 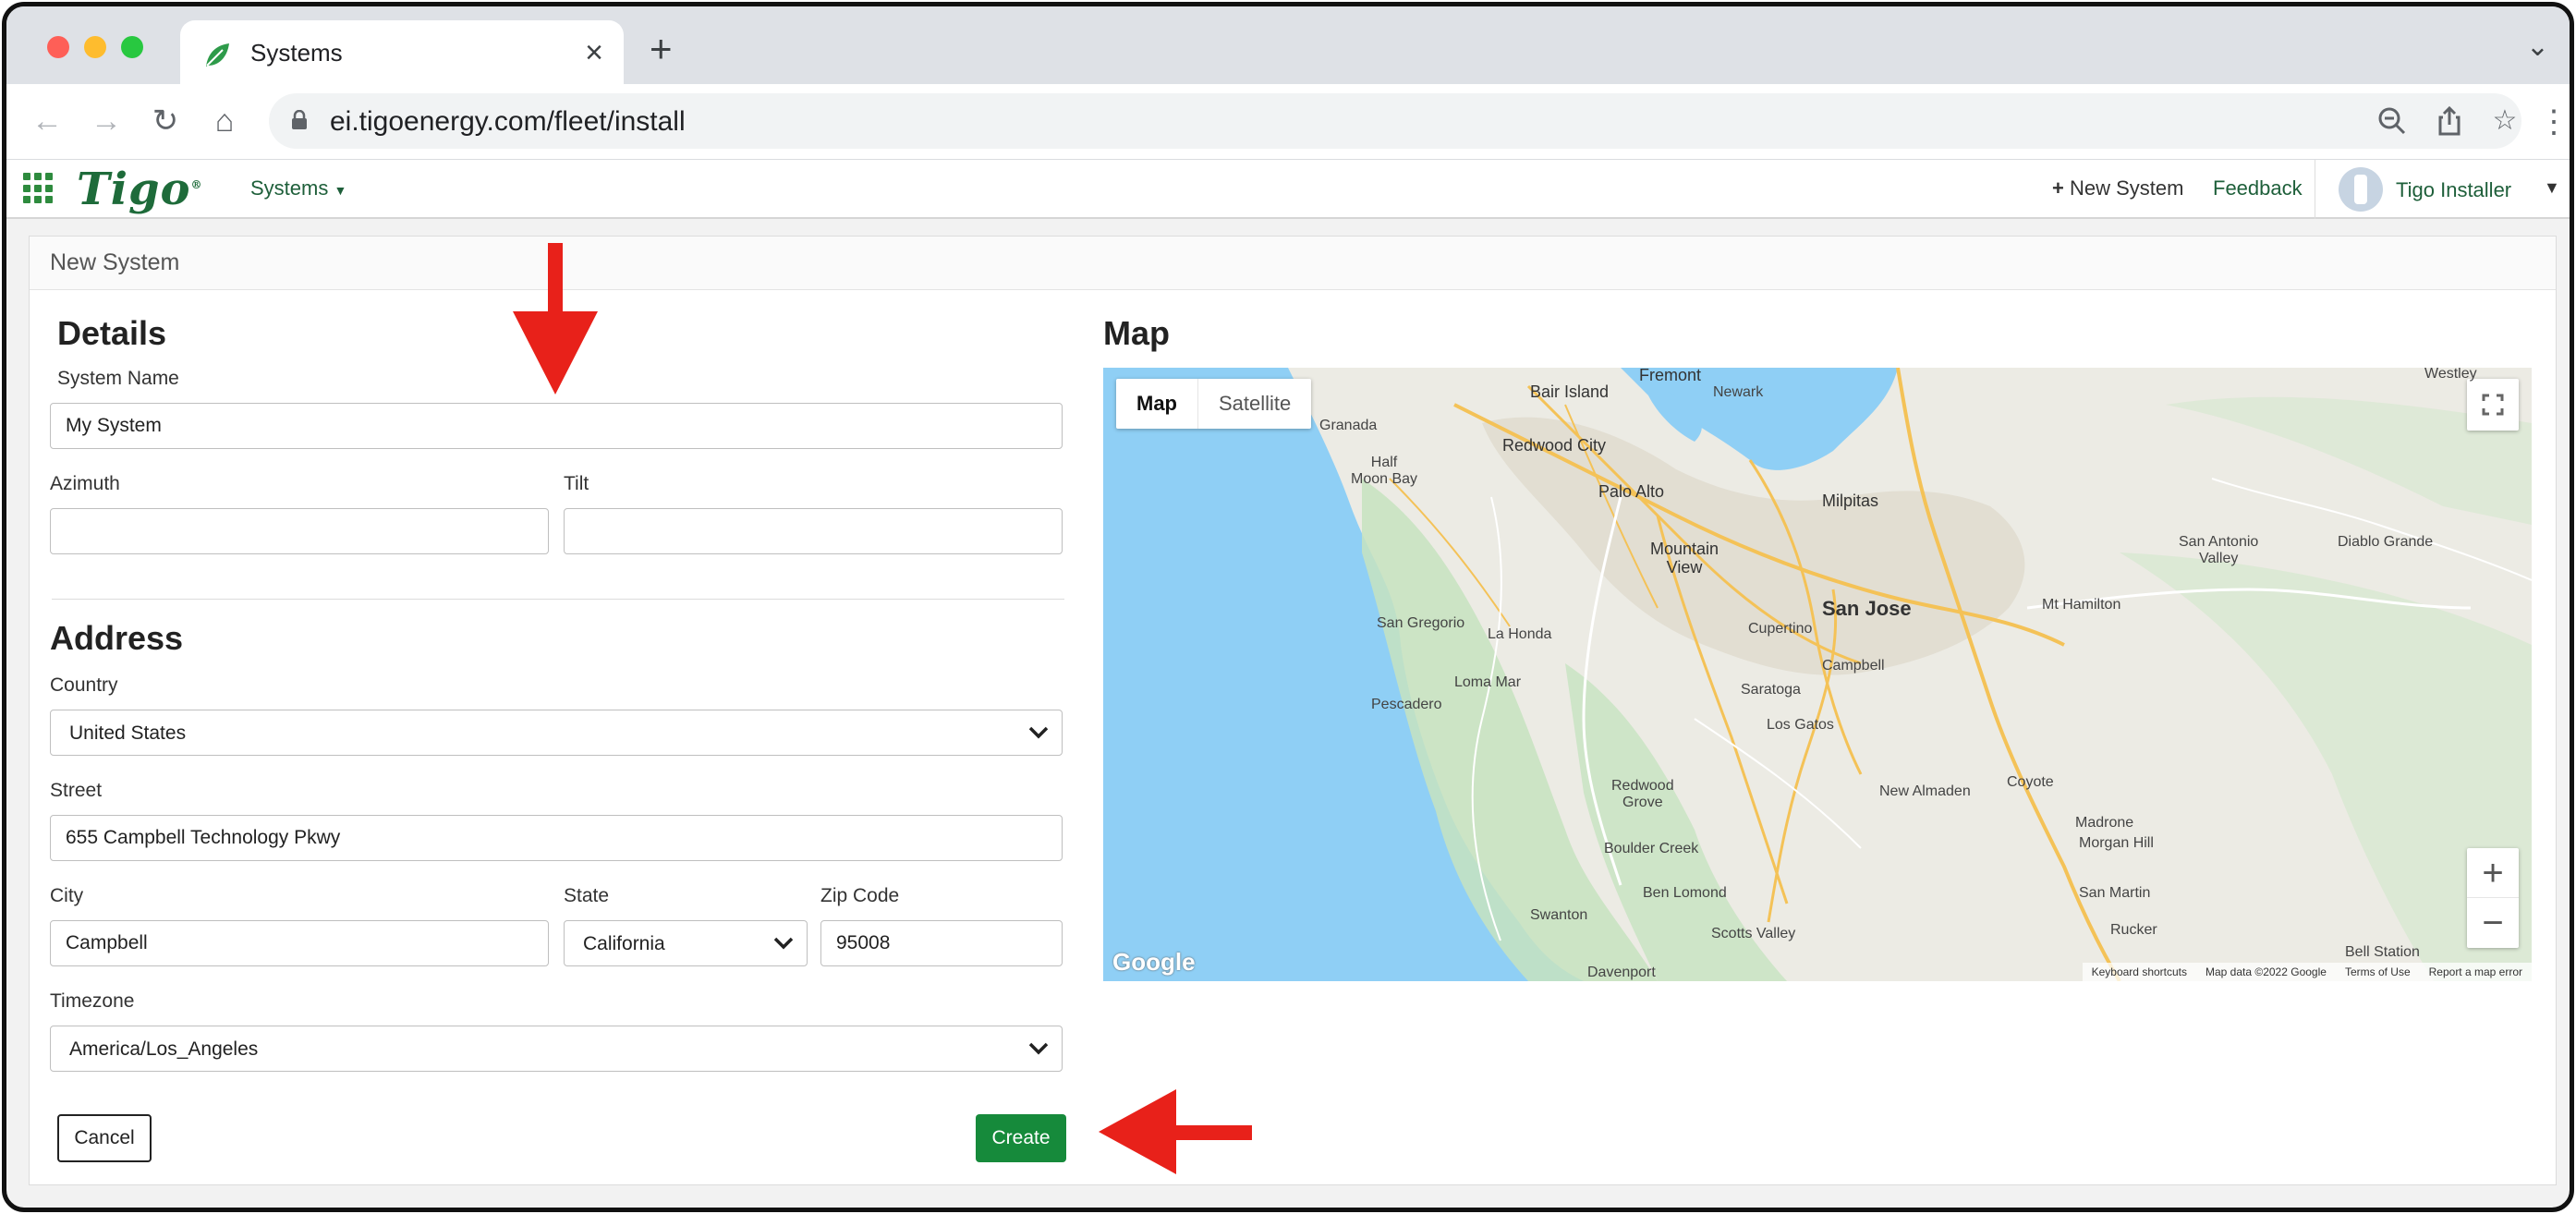 I want to click on back-arrow-icon: ←, so click(x=47, y=121).